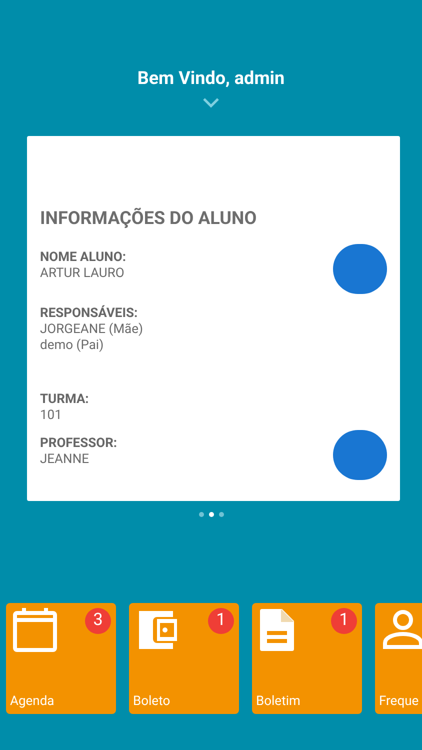 The height and width of the screenshot is (750, 422). I want to click on field-value: JORGEANE (Mãe), so click(92, 330).